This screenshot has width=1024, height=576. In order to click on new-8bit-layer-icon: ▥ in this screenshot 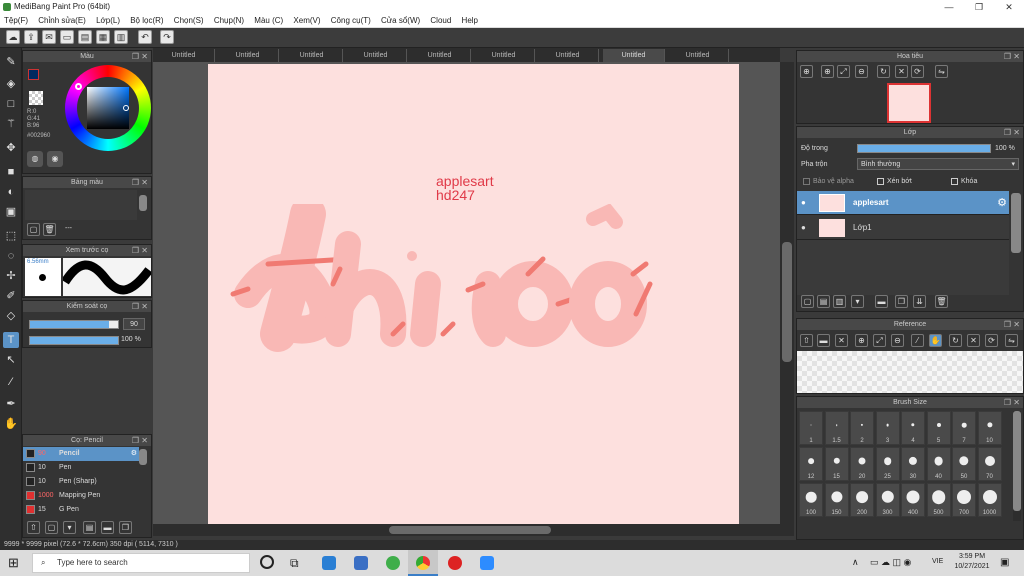, I will do `click(839, 301)`.